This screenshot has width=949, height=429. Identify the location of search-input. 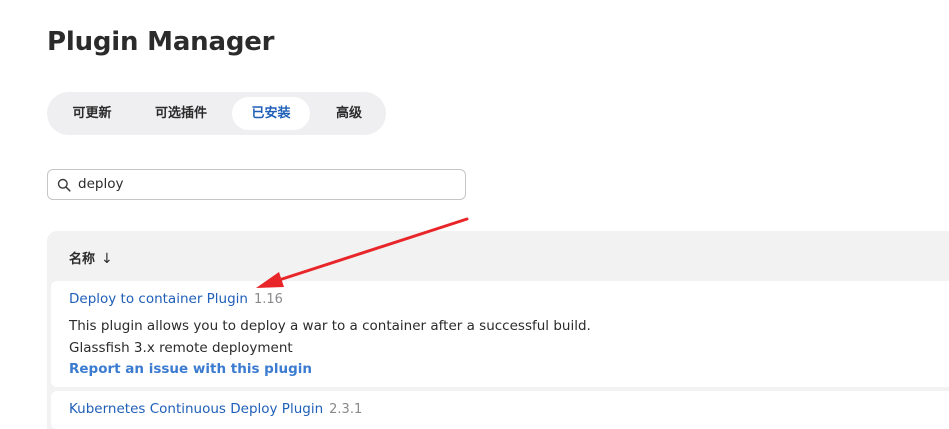
(263, 184).